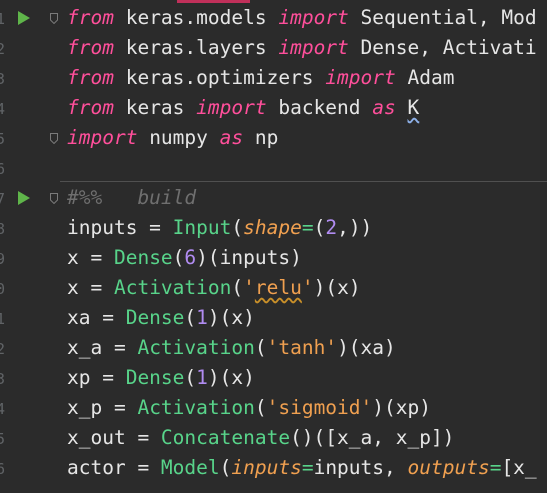 Image resolution: width=547 pixels, height=493 pixels. What do you see at coordinates (3, 349) in the screenshot?
I see `line-number: 2` at bounding box center [3, 349].